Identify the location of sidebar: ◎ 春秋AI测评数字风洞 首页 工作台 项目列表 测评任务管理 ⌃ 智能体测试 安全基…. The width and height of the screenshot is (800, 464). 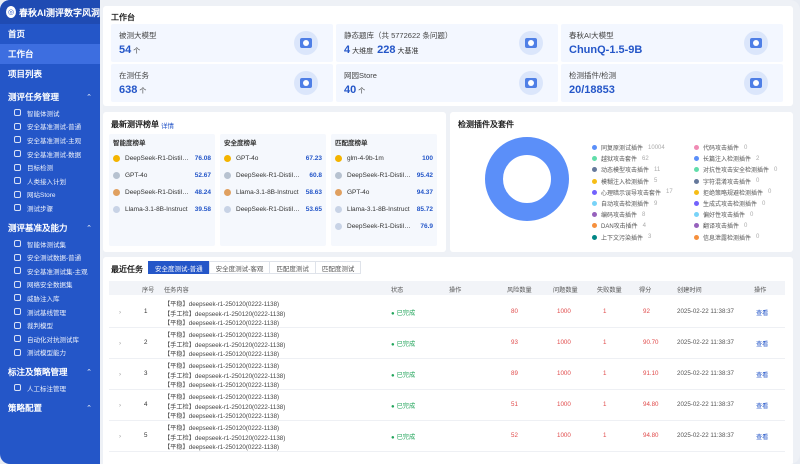
(50, 232).